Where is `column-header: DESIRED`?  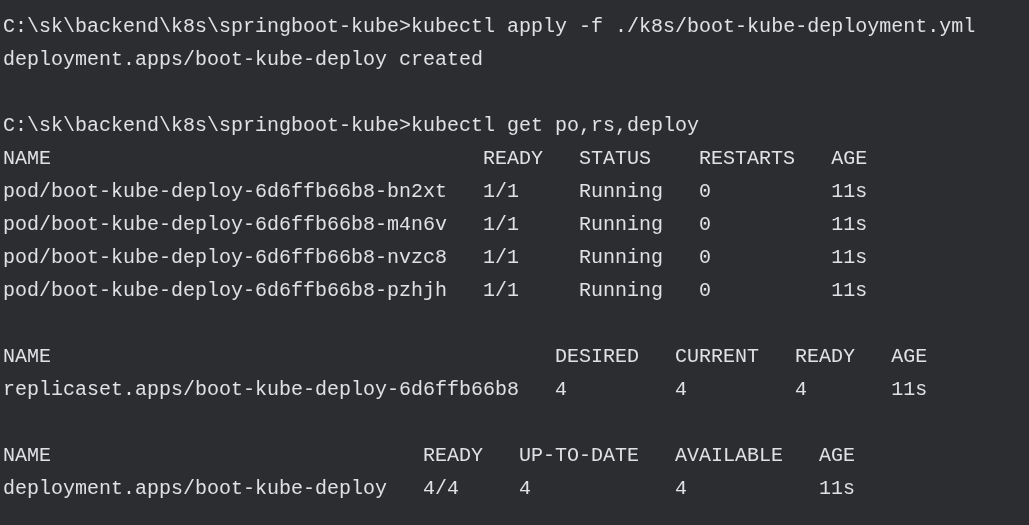
column-header: DESIRED is located at coordinates (598, 357).